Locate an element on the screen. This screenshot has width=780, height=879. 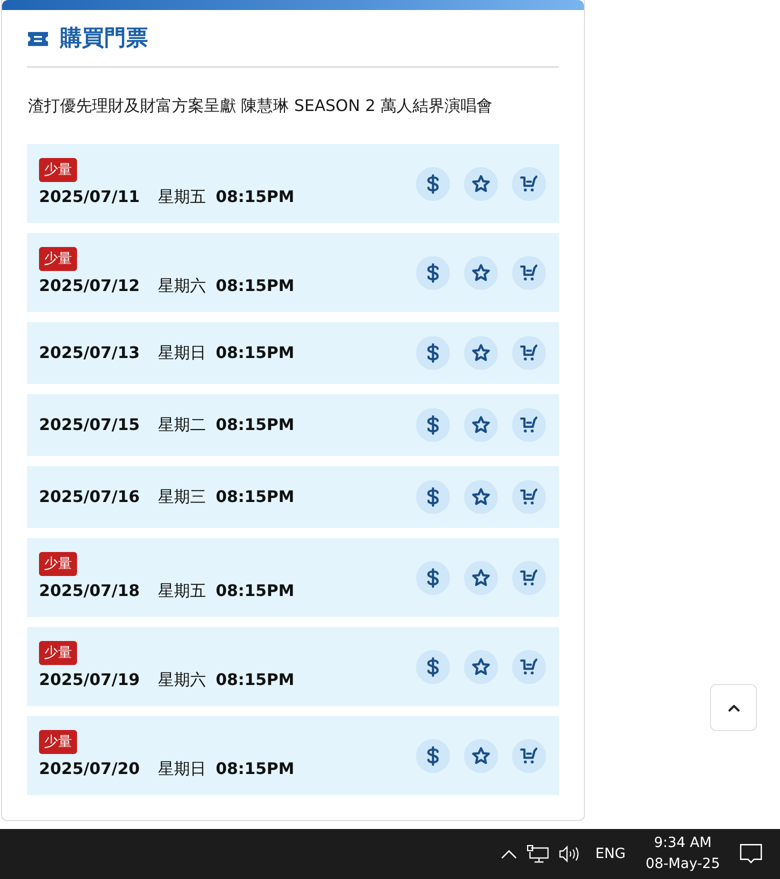
show-row: 2025/07/16 星期三 08:15PM is located at coordinates (293, 497).